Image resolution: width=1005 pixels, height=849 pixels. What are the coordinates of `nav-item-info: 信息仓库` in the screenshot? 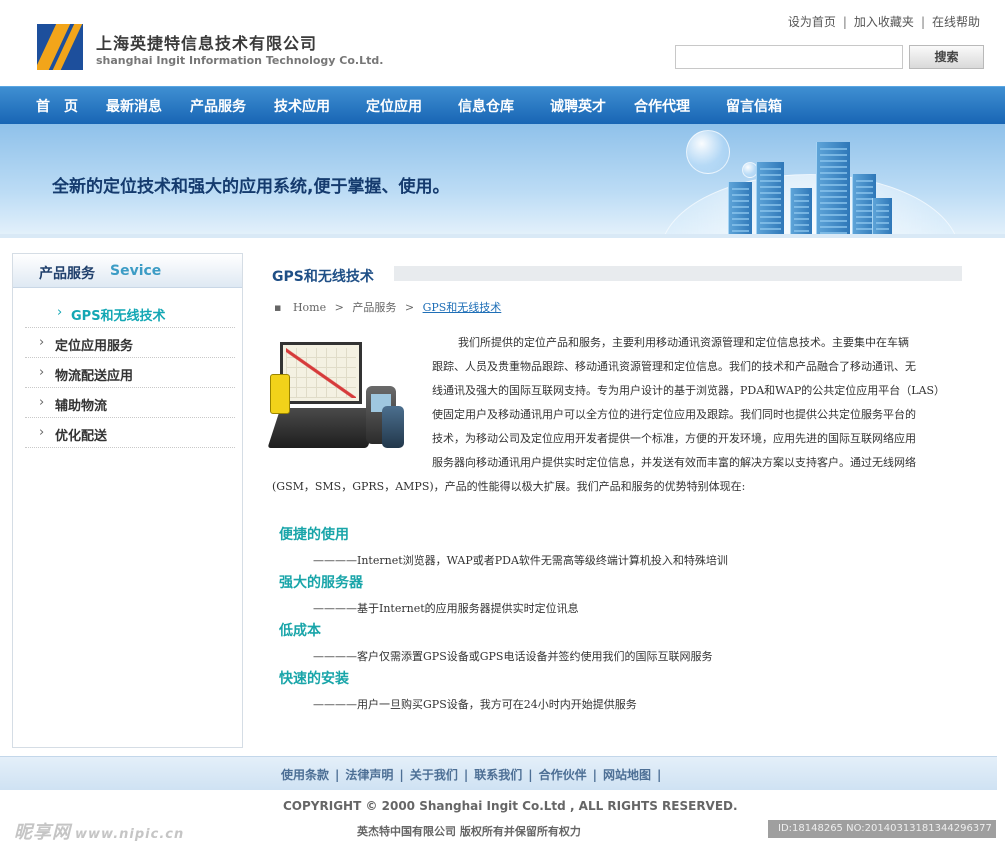 It's located at (486, 106).